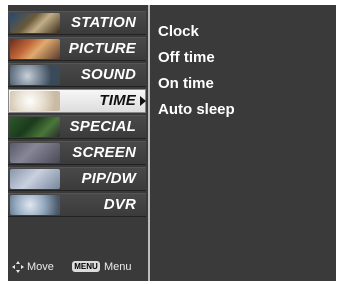 The height and width of the screenshot is (284, 346). Describe the element at coordinates (35, 205) in the screenshot. I see `dvr-thumbnail-icon` at that location.